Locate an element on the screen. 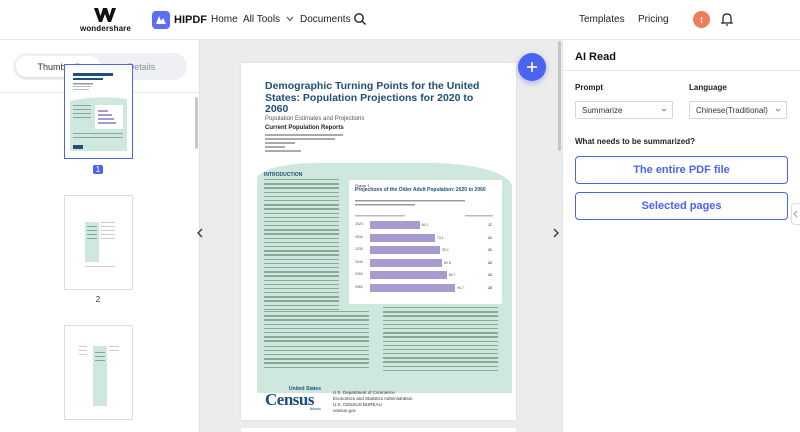  census-bureau-logo: United States Census Bureau is located at coordinates (293, 398).